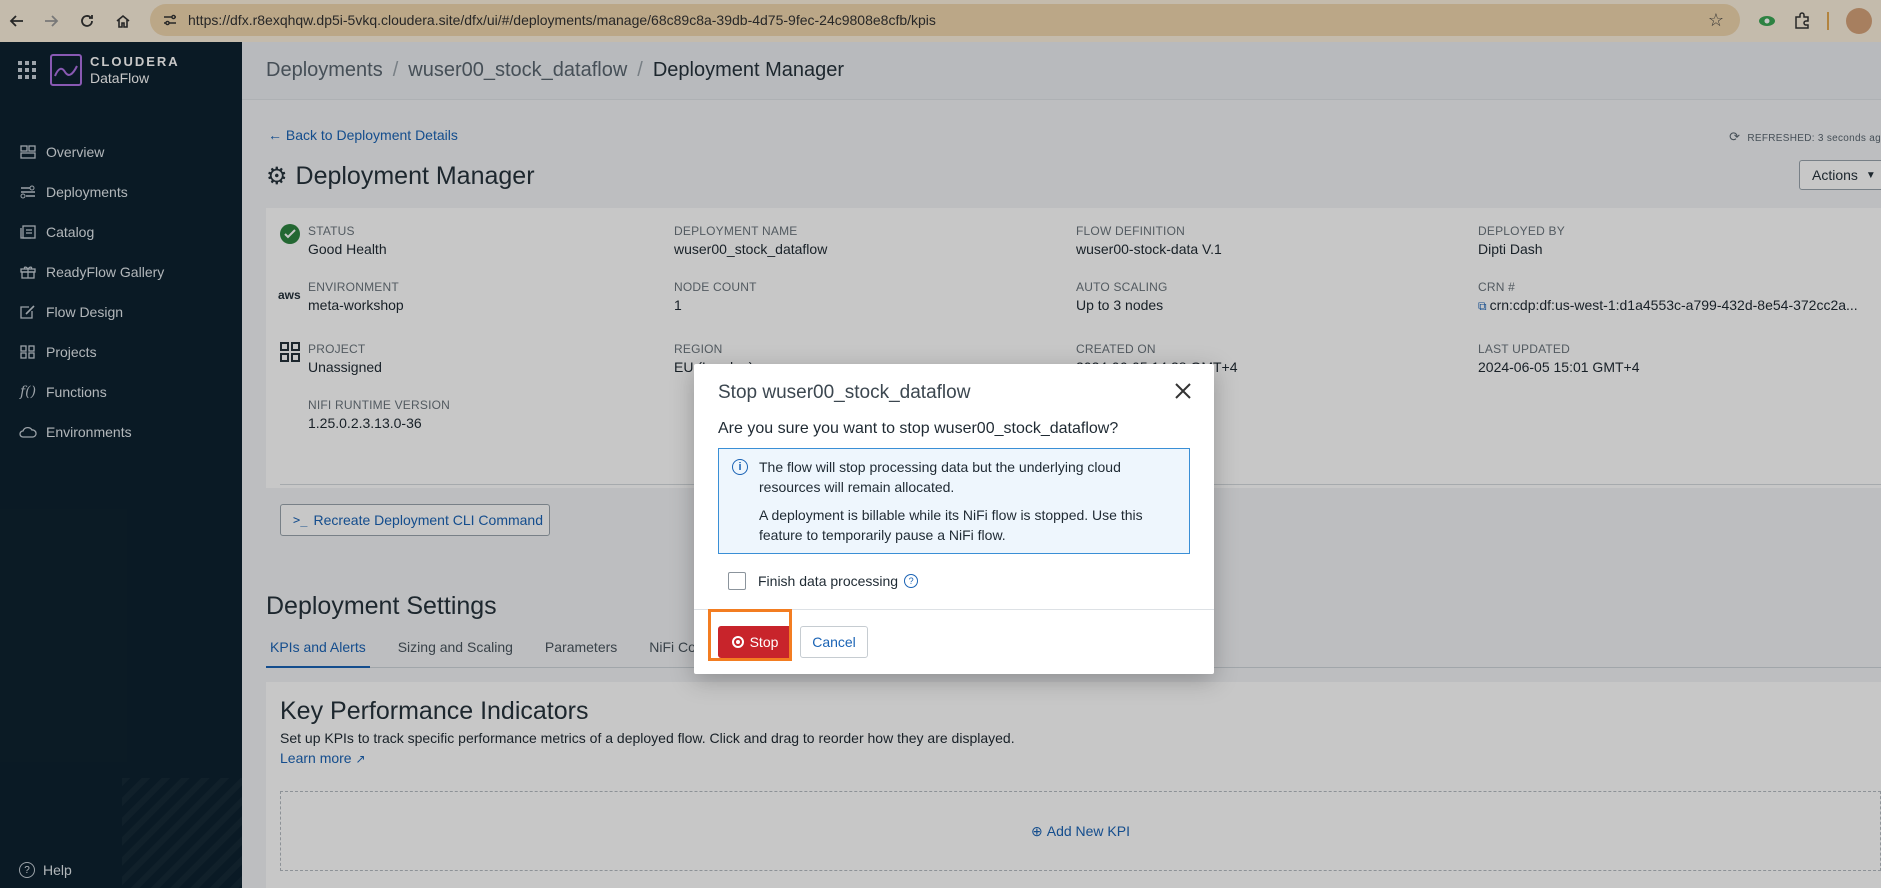 The height and width of the screenshot is (888, 1881). Describe the element at coordinates (911, 581) in the screenshot. I see `help-circle-icon: ?` at that location.